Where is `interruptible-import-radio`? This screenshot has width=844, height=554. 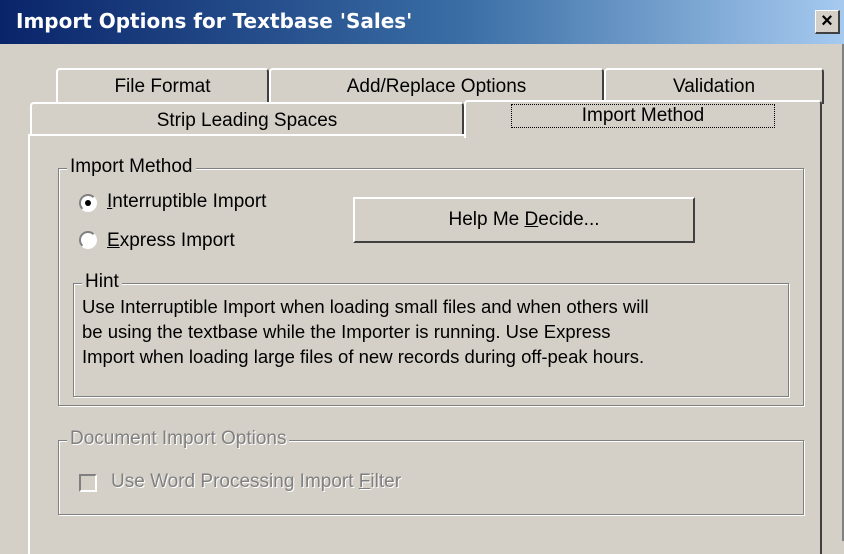 interruptible-import-radio is located at coordinates (88, 203).